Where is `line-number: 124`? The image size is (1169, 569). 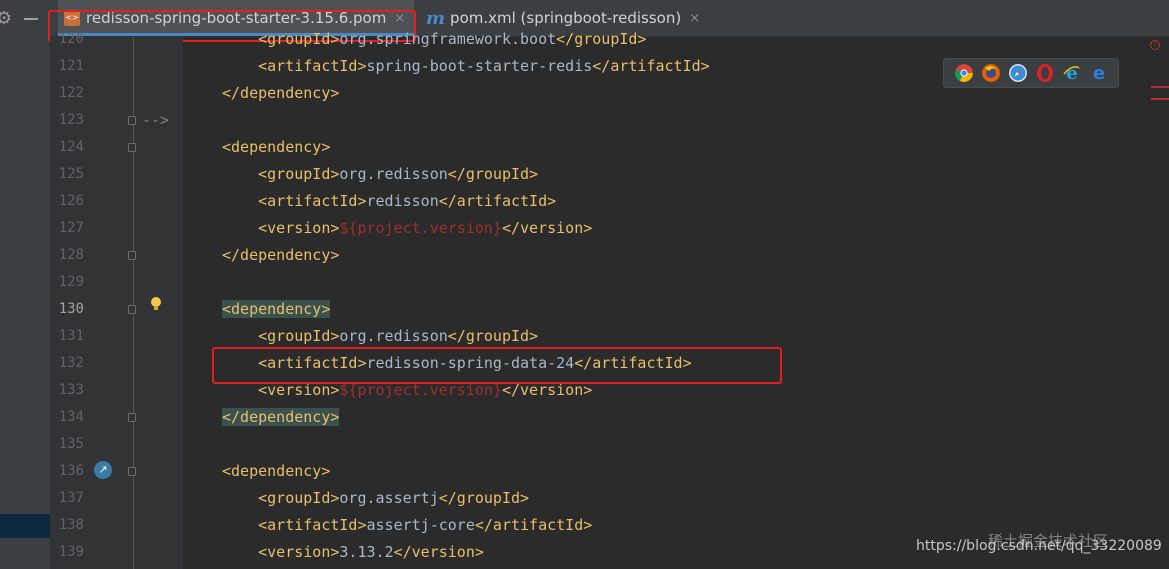 line-number: 124 is located at coordinates (71, 147).